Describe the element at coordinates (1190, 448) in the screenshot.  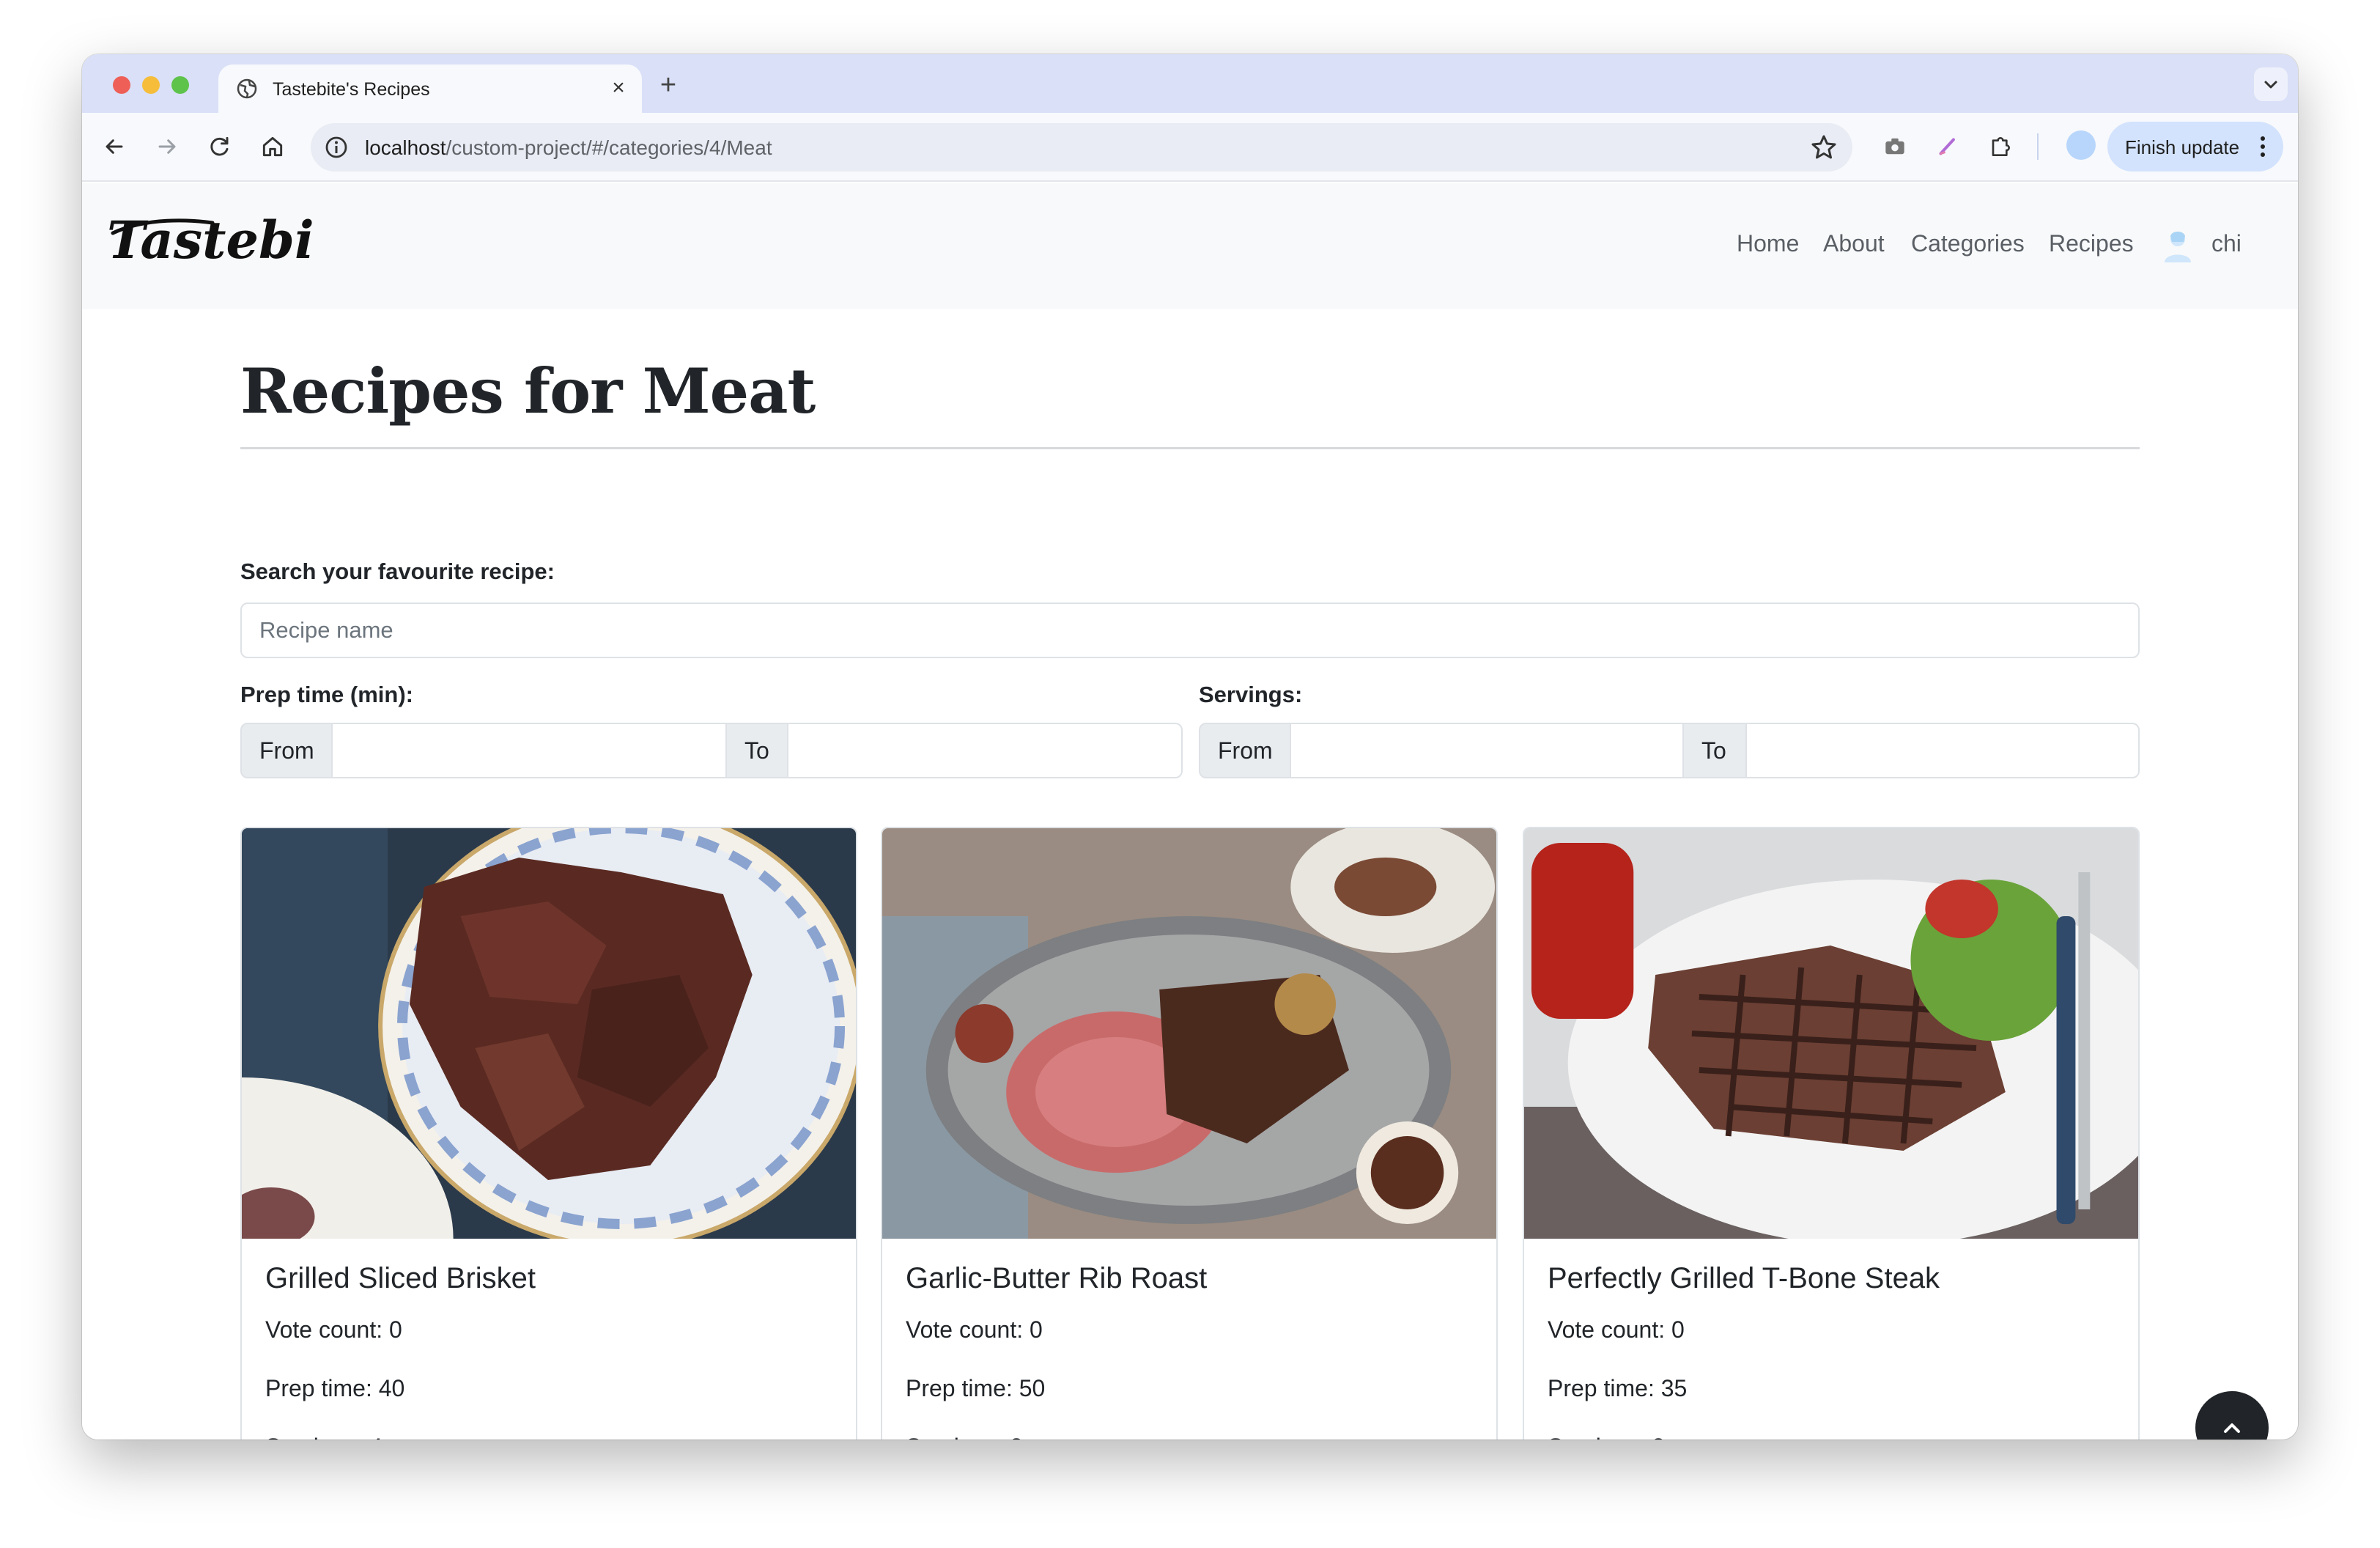
I see `title-divider` at that location.